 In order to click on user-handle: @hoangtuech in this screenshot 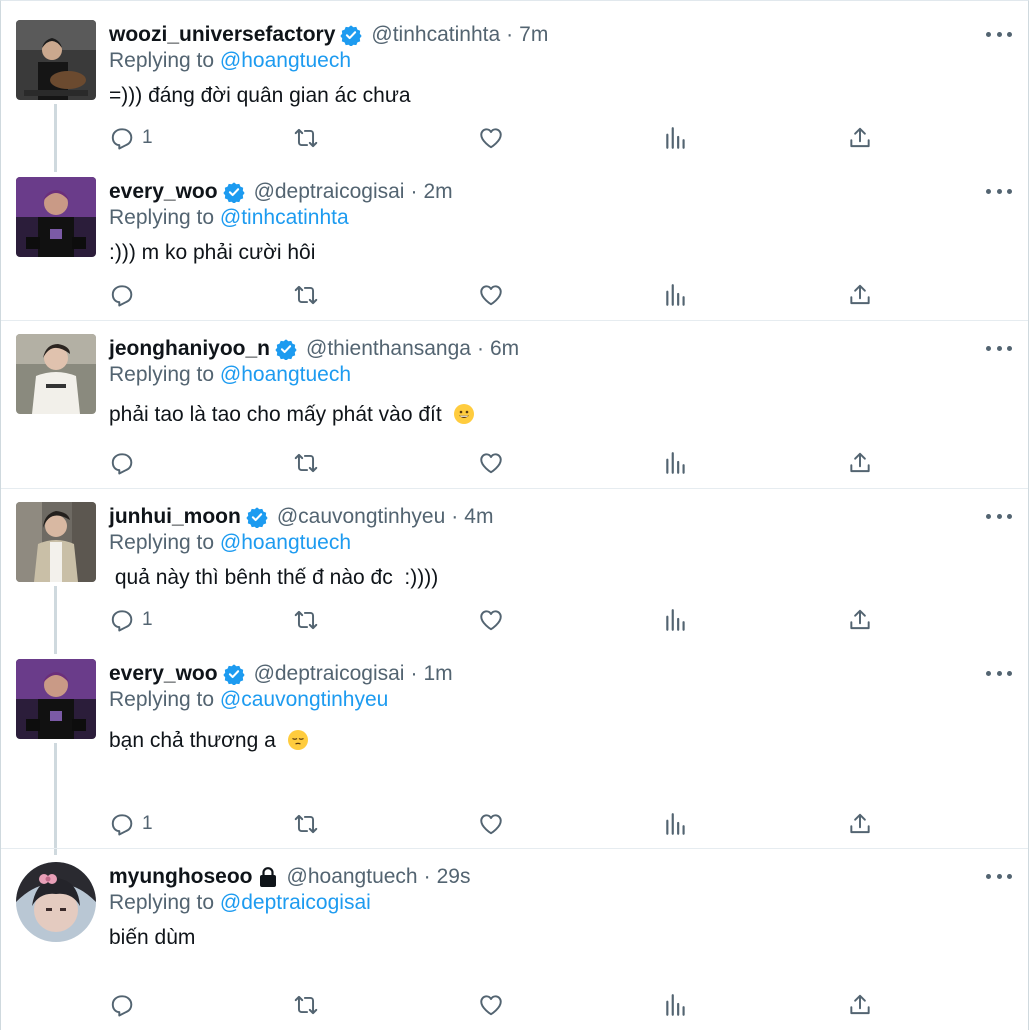, I will do `click(352, 877)`.